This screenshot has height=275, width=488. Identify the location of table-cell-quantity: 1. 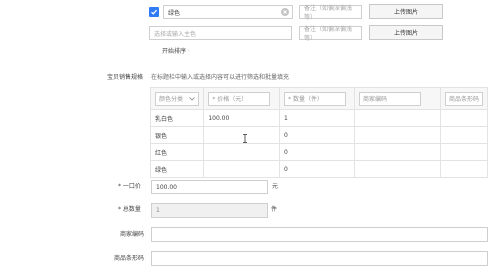
(317, 118).